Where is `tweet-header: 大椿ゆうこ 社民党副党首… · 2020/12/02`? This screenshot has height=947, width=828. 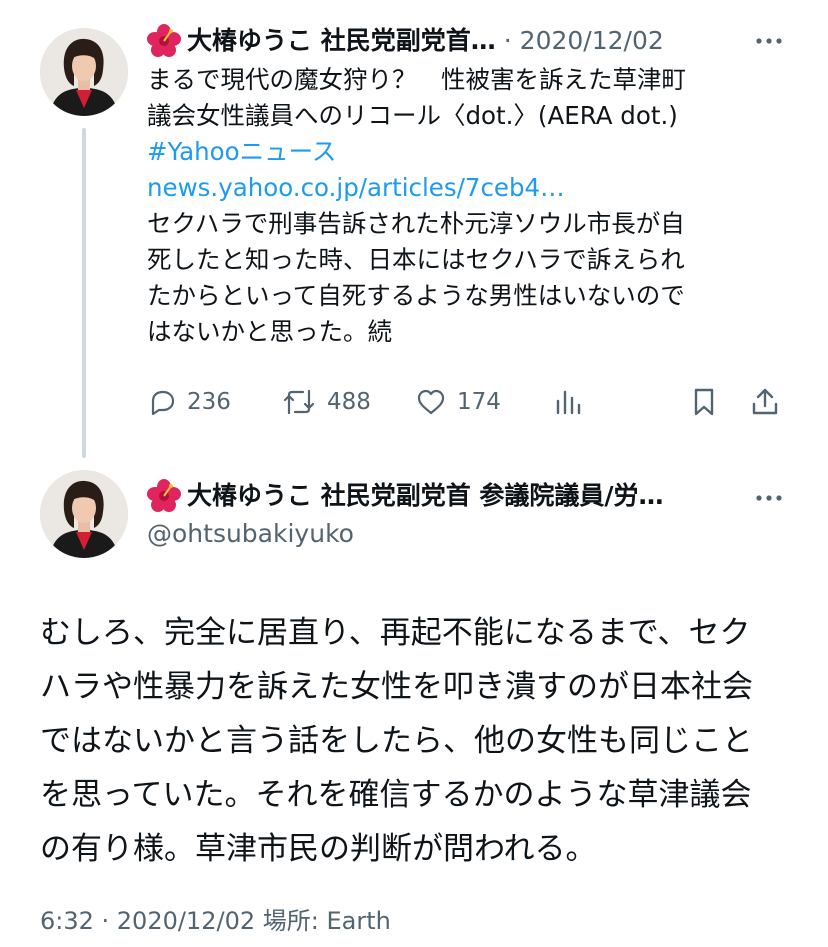 tweet-header: 大椿ゆうこ 社民党副党首… · 2020/12/02 is located at coordinates (405, 41).